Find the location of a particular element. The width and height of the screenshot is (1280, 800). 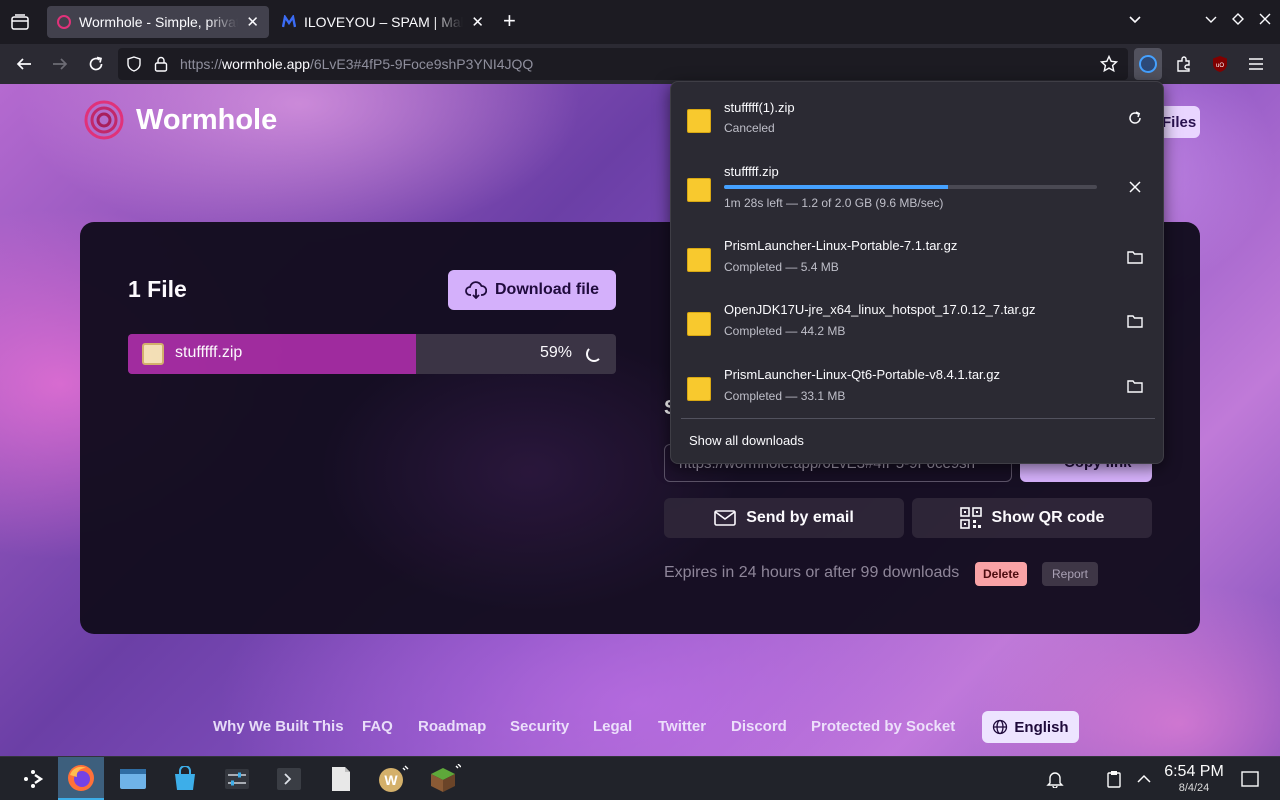

download-status: Completed — 44.2 MB is located at coordinates (785, 331).